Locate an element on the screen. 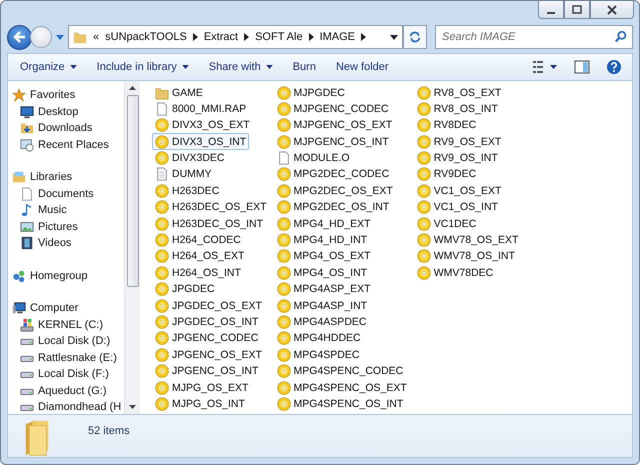 The width and height of the screenshot is (640, 465). address-bar: « sUNpackTOOLS Extract SOFT Ale IMAGE is located at coordinates (235, 37).